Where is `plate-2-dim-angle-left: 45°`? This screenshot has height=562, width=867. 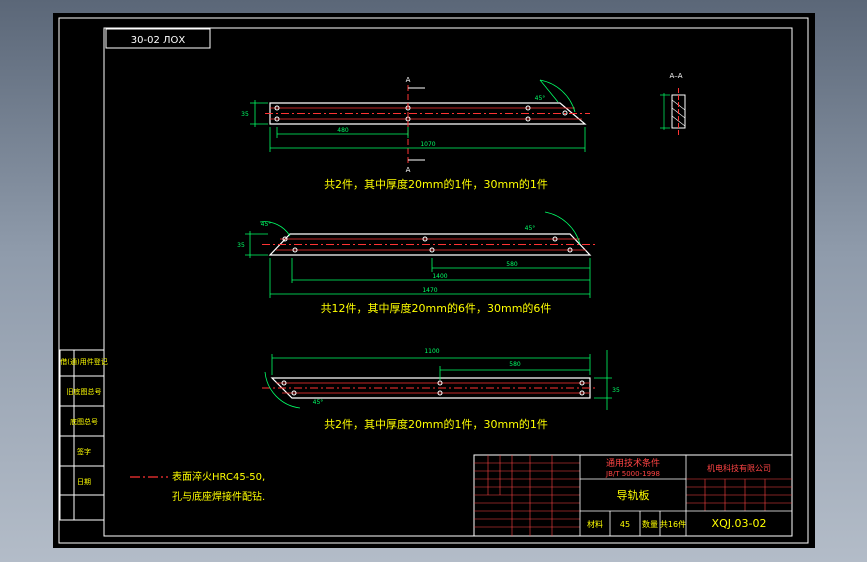 plate-2-dim-angle-left: 45° is located at coordinates (266, 224).